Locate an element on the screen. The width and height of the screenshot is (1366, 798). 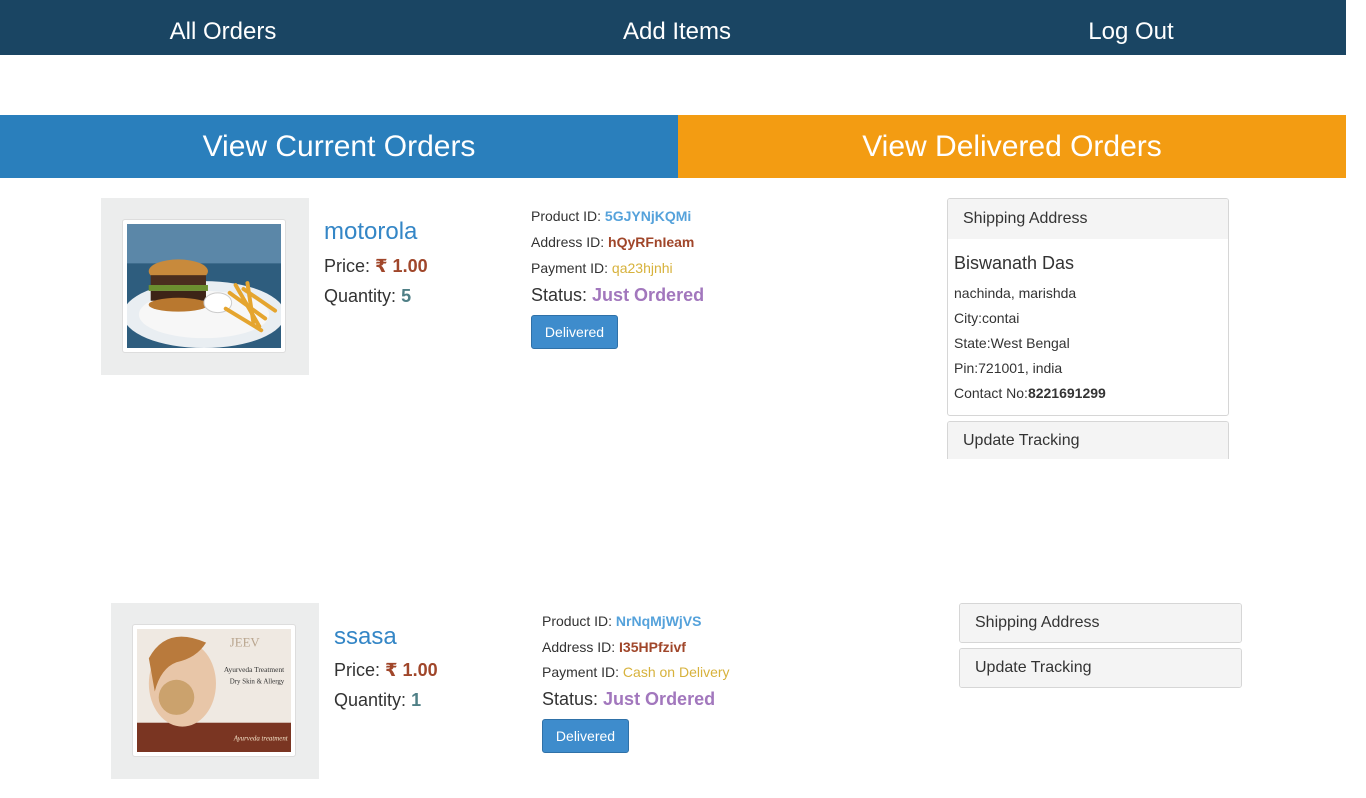
top-navbar: All Orders Add Items Log Out is located at coordinates (673, 27).